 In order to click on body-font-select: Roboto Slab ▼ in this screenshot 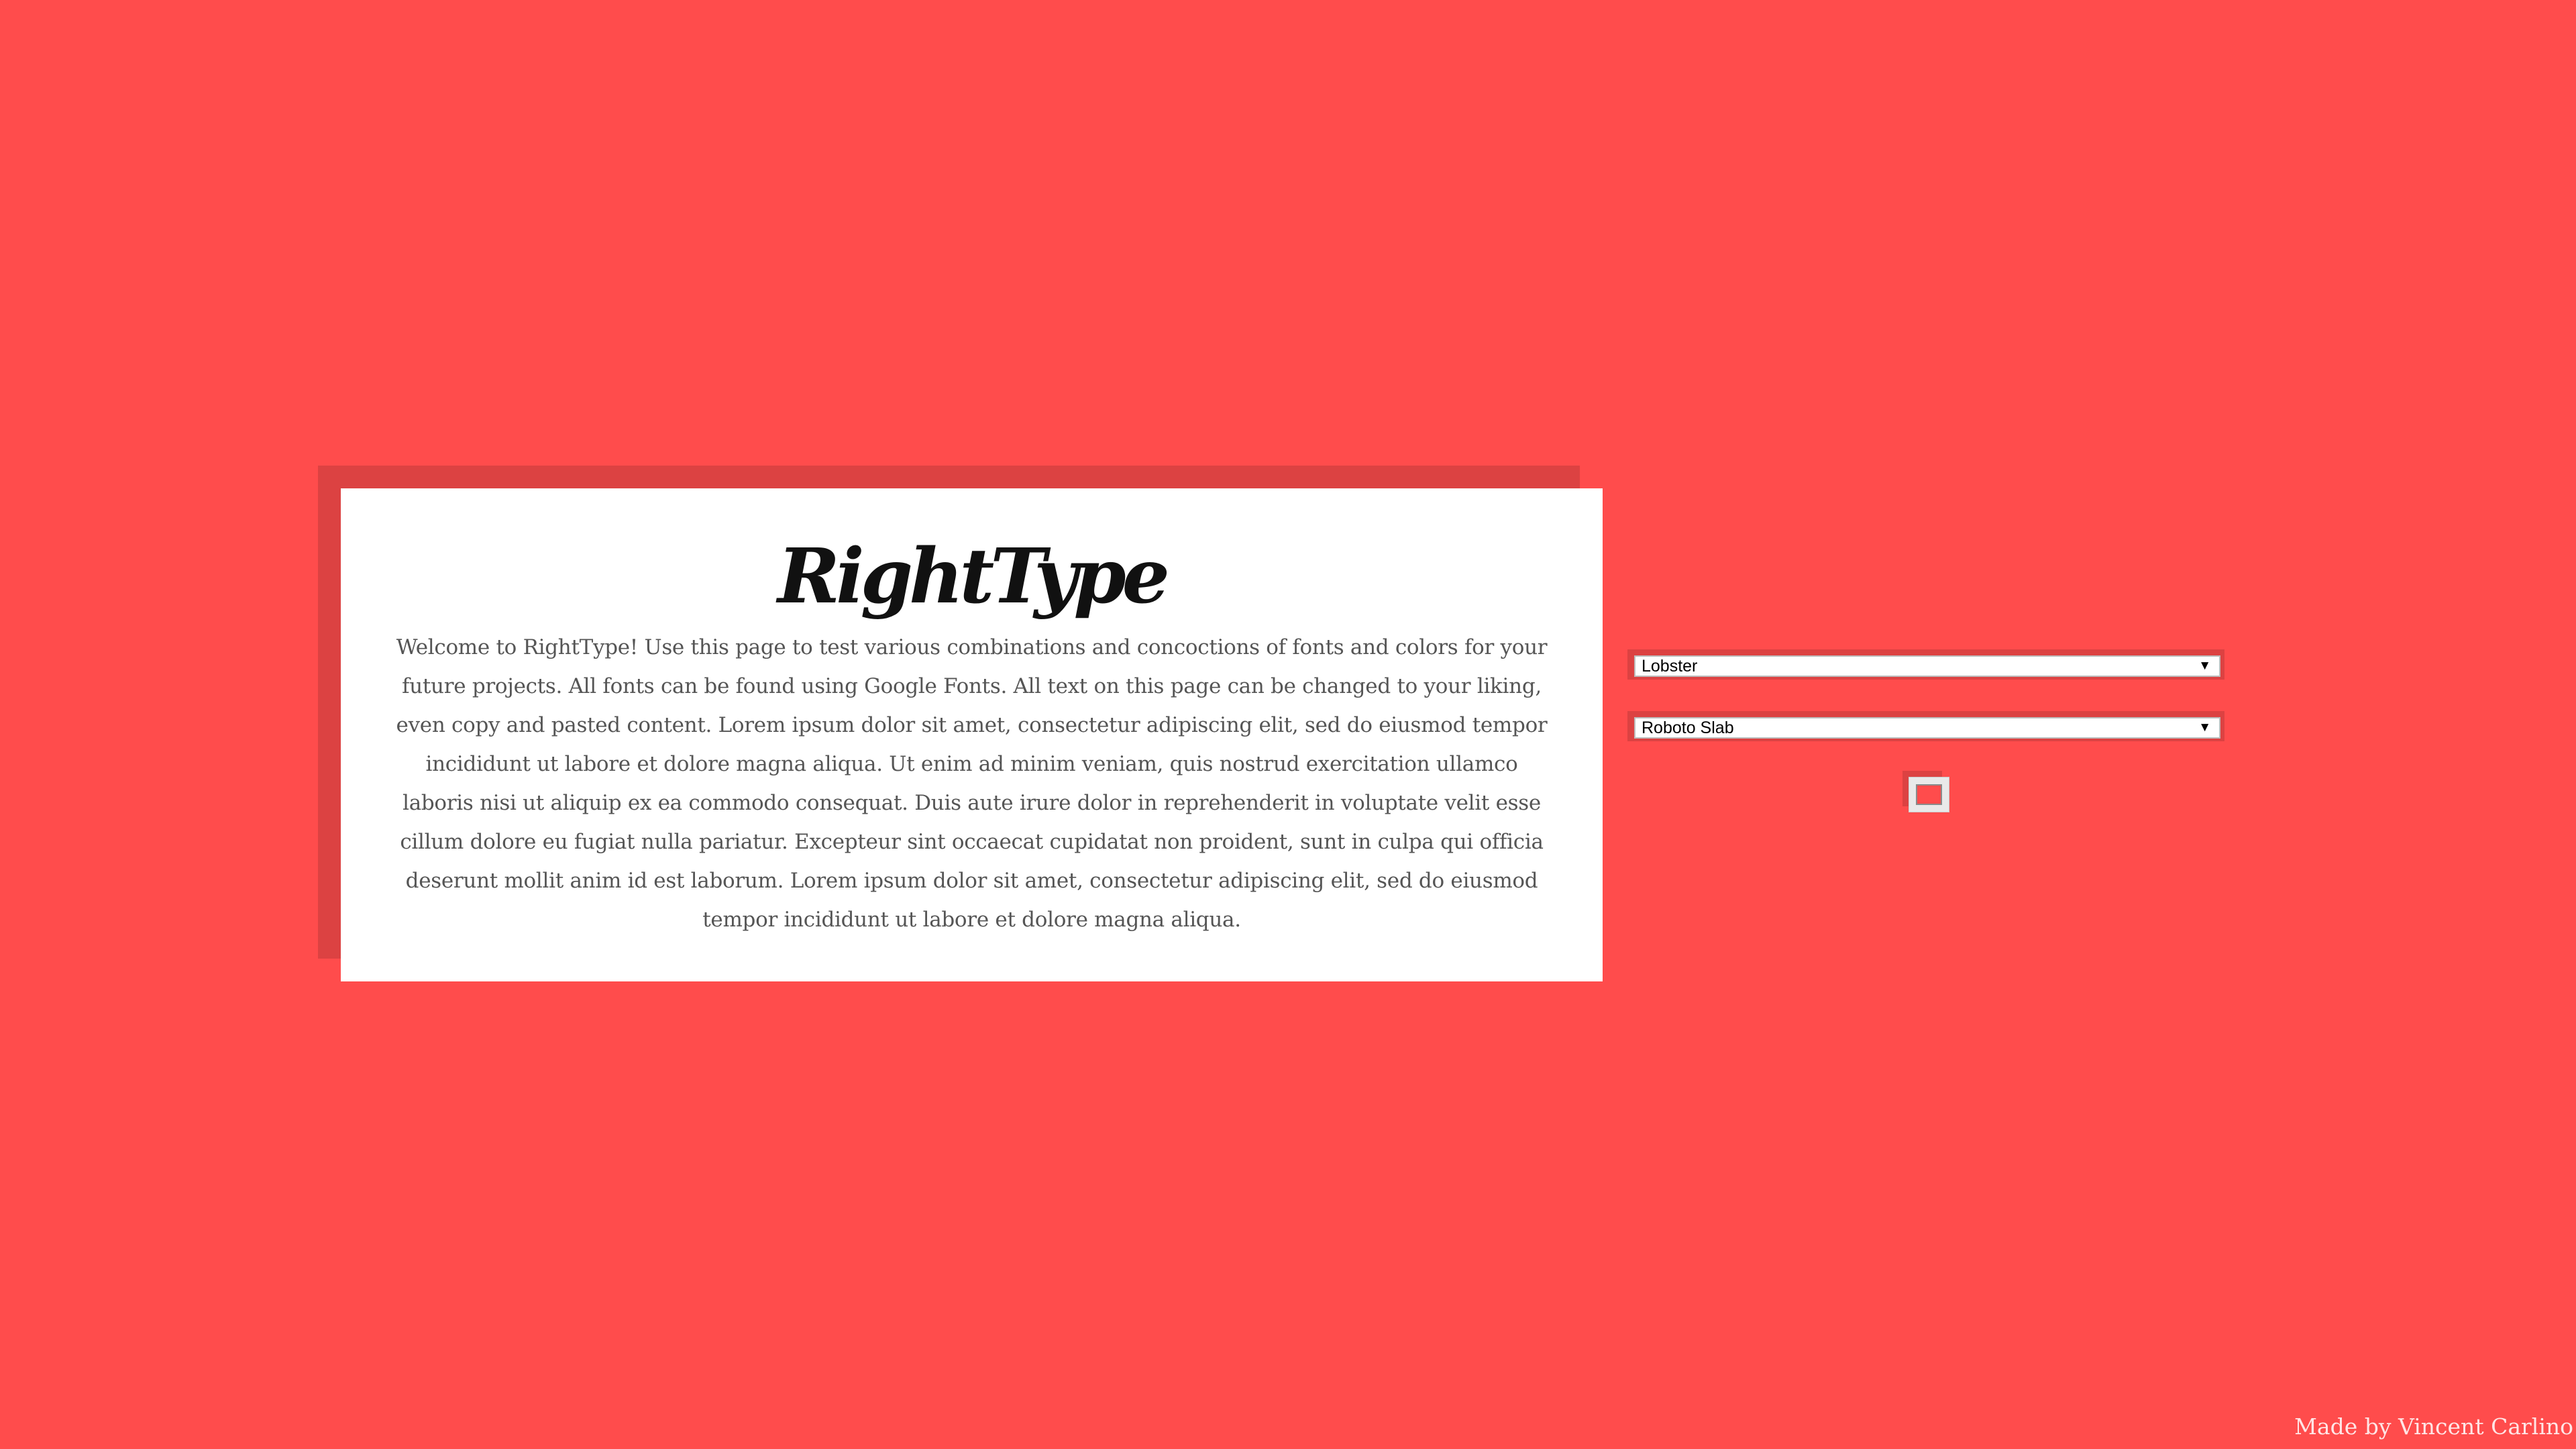, I will do `click(1927, 728)`.